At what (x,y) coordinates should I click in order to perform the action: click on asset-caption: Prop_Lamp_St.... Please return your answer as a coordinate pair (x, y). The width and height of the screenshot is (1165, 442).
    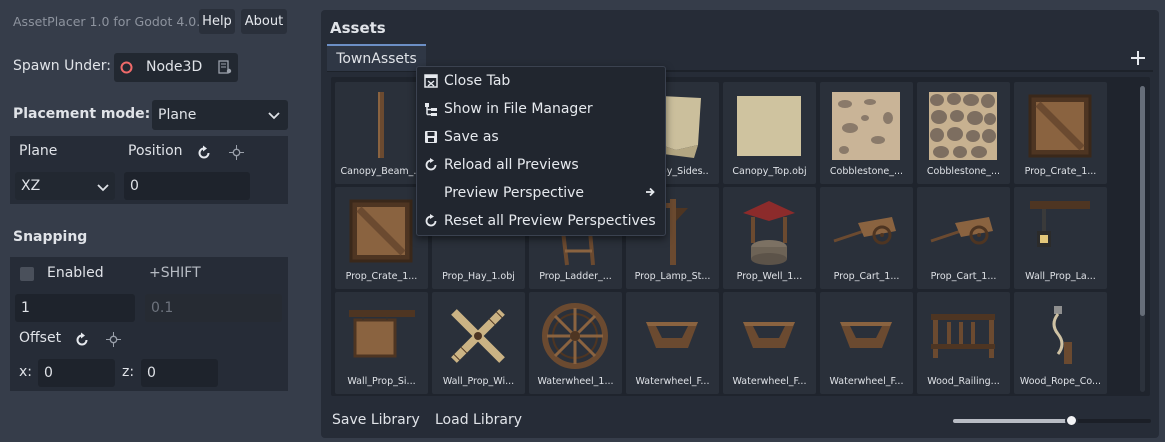
    Looking at the image, I should click on (672, 276).